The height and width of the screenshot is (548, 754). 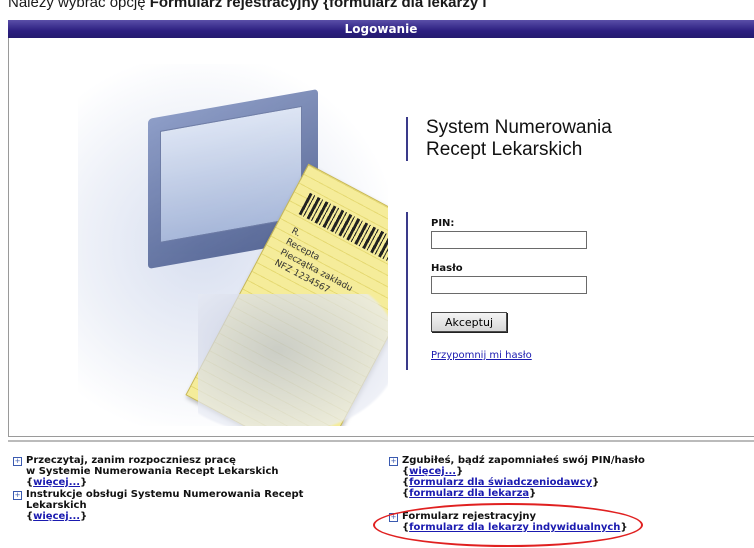 What do you see at coordinates (152, 471) in the screenshot?
I see `read-first-line2: w Systemie Numerowania Recept Lekarskich` at bounding box center [152, 471].